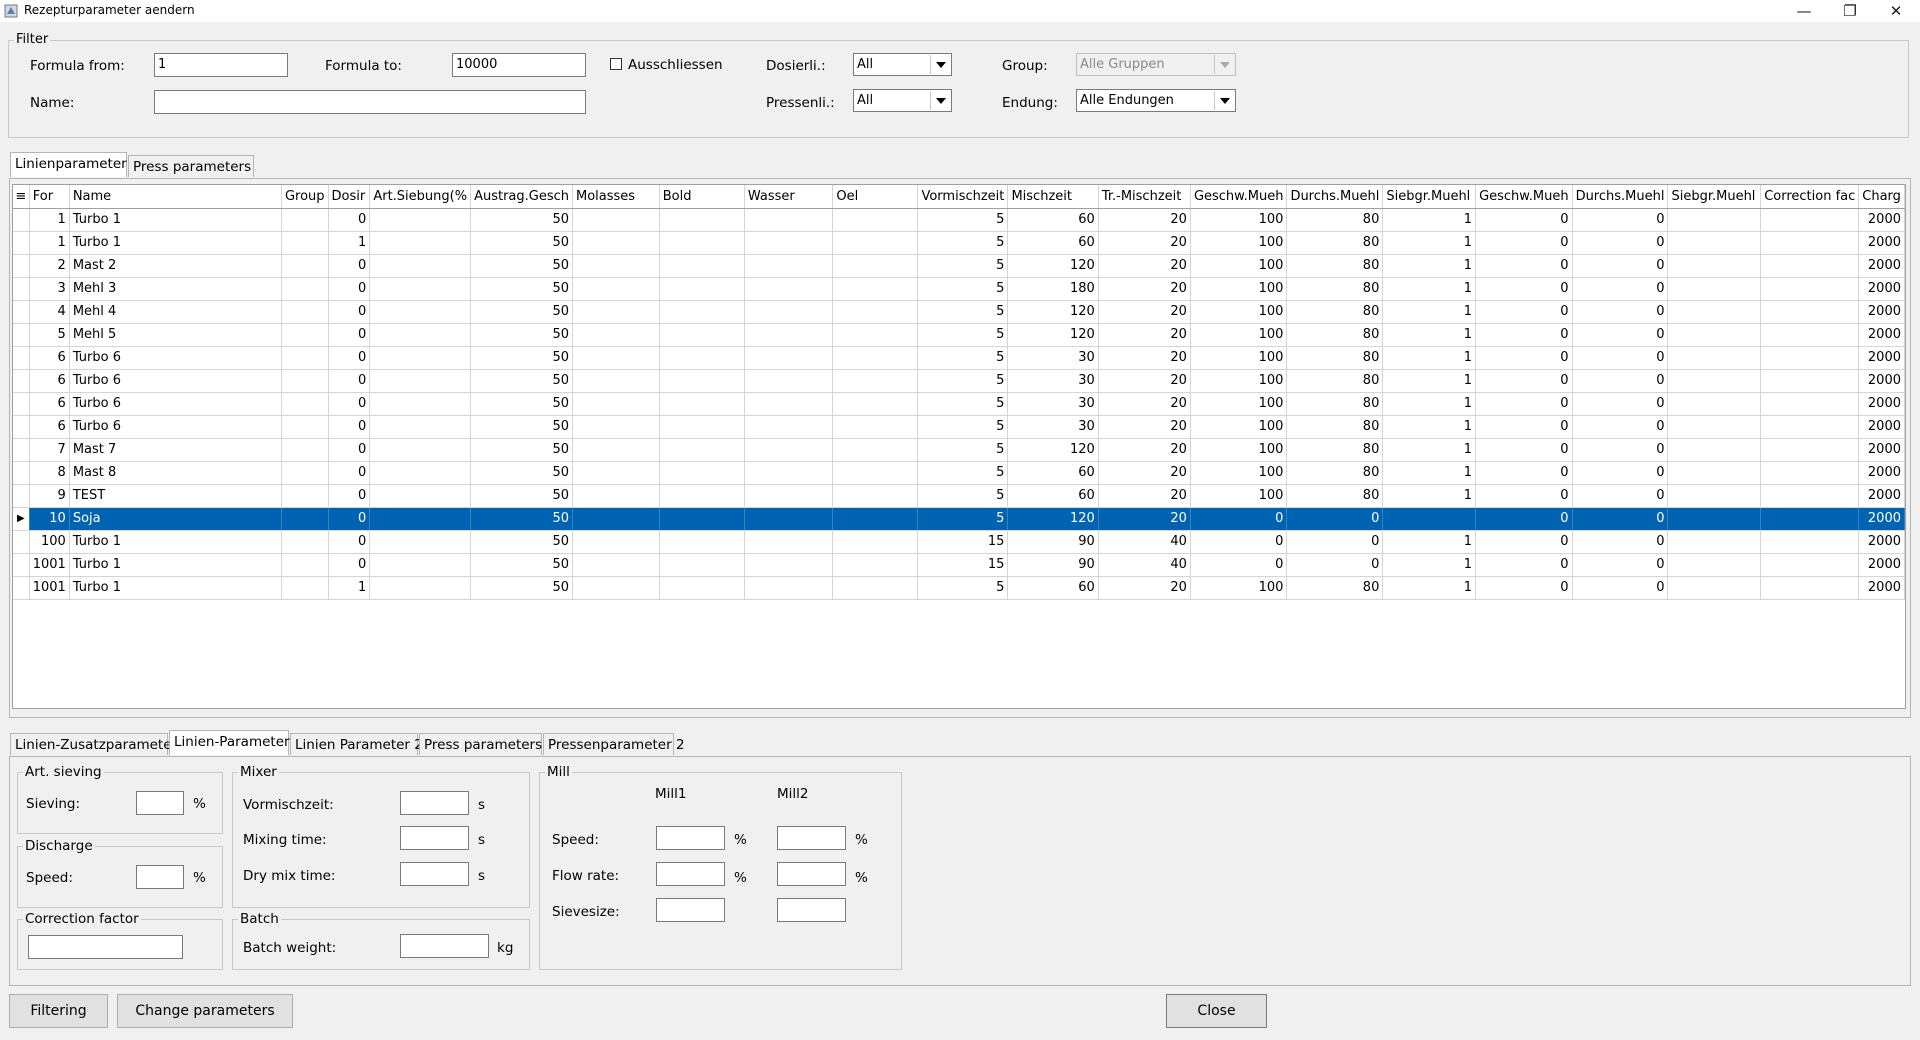 The width and height of the screenshot is (1920, 1040). What do you see at coordinates (175, 404) in the screenshot?
I see `table-cell: Turbo 6` at bounding box center [175, 404].